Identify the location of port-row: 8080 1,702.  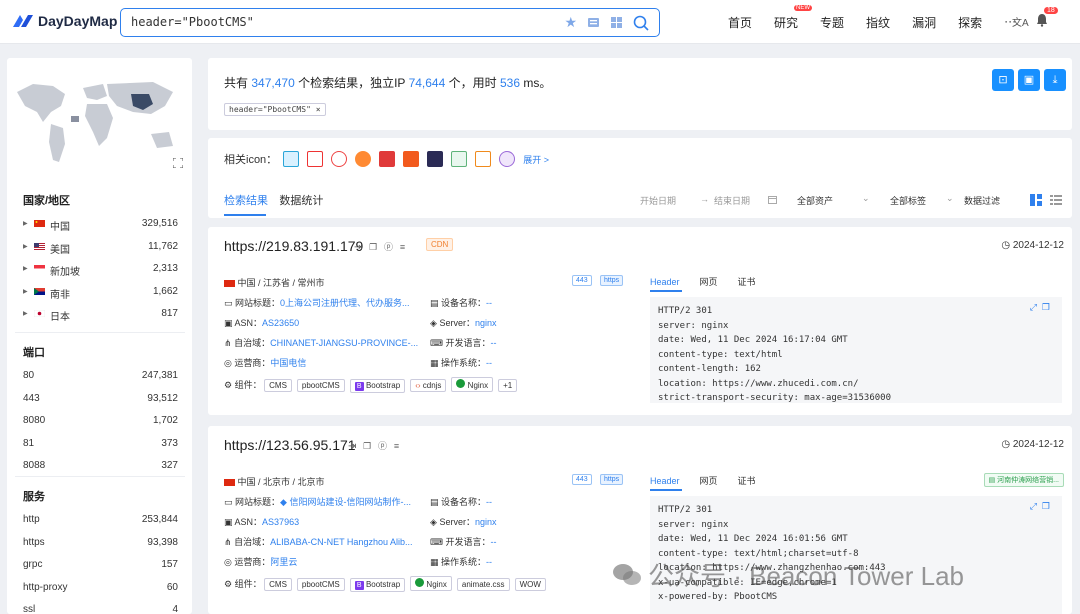
(99, 422).